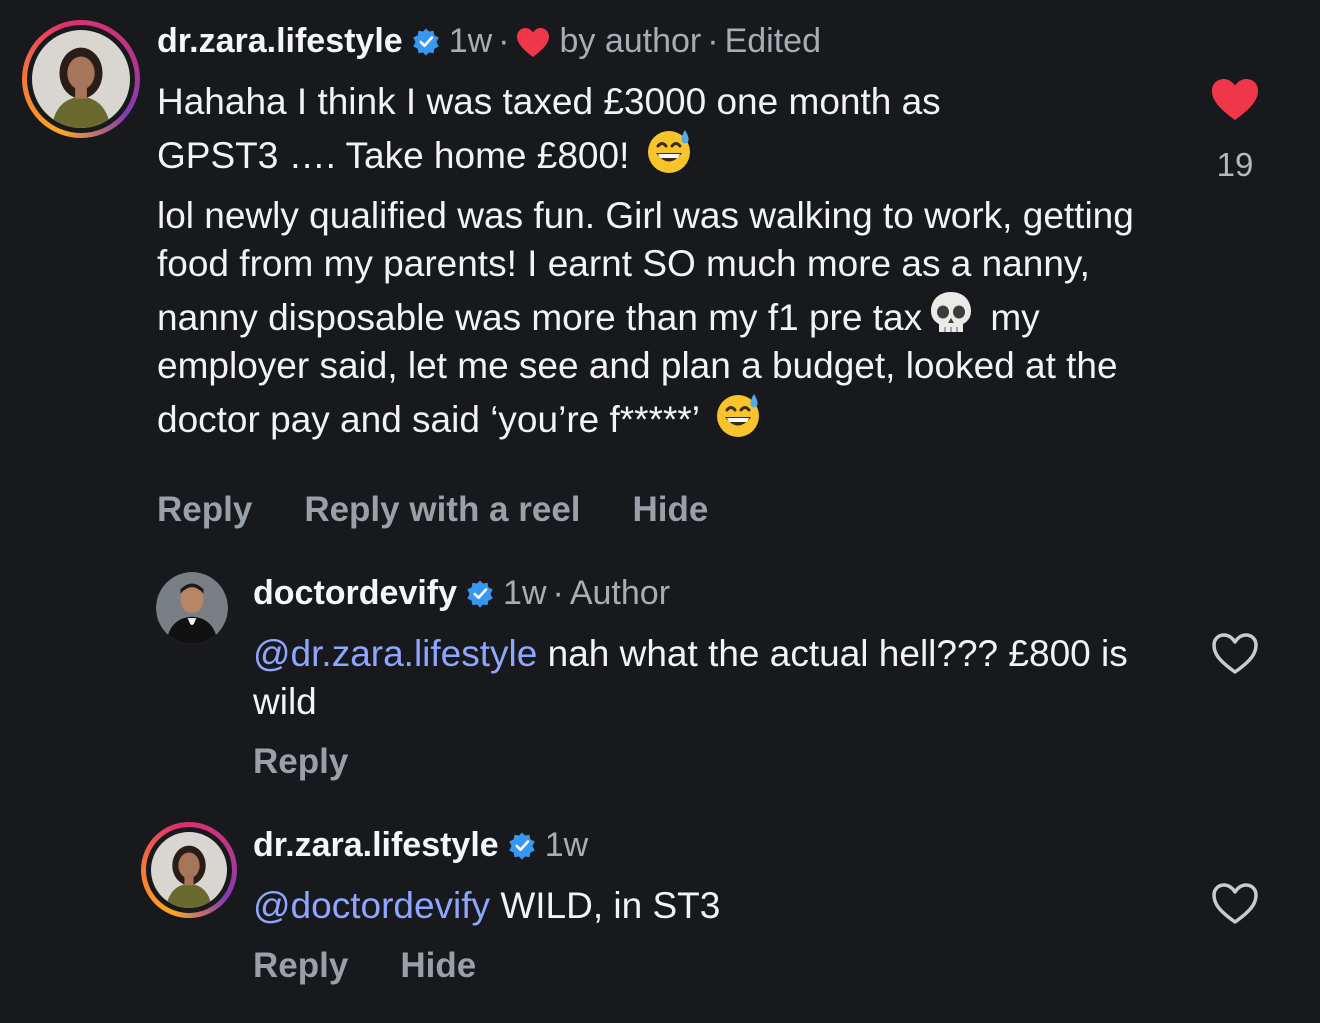 The width and height of the screenshot is (1320, 1023). I want to click on comment-actions: Reply Reply with a reel Hide, so click(458, 510).